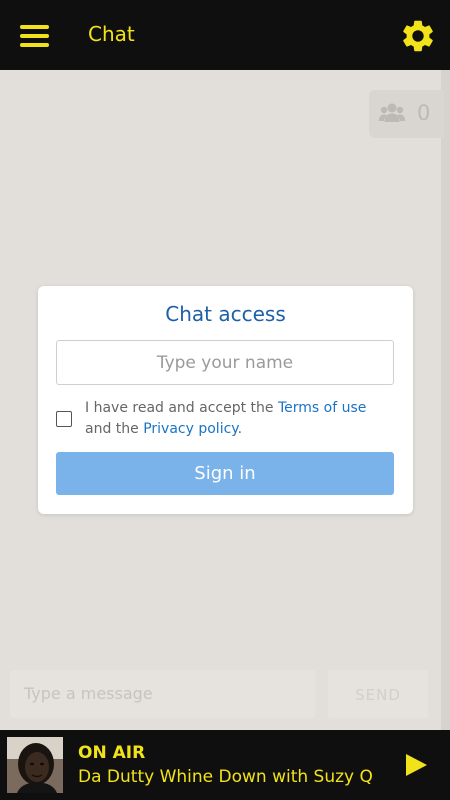 The width and height of the screenshot is (450, 800). I want to click on gear-icon, so click(418, 36).